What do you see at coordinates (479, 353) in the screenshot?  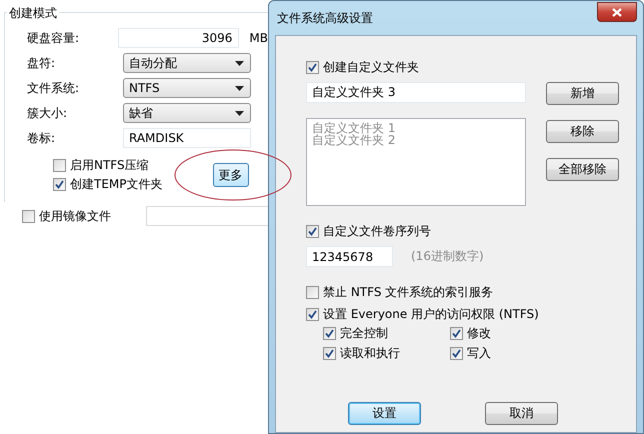 I see `checkbox-label: 写入` at bounding box center [479, 353].